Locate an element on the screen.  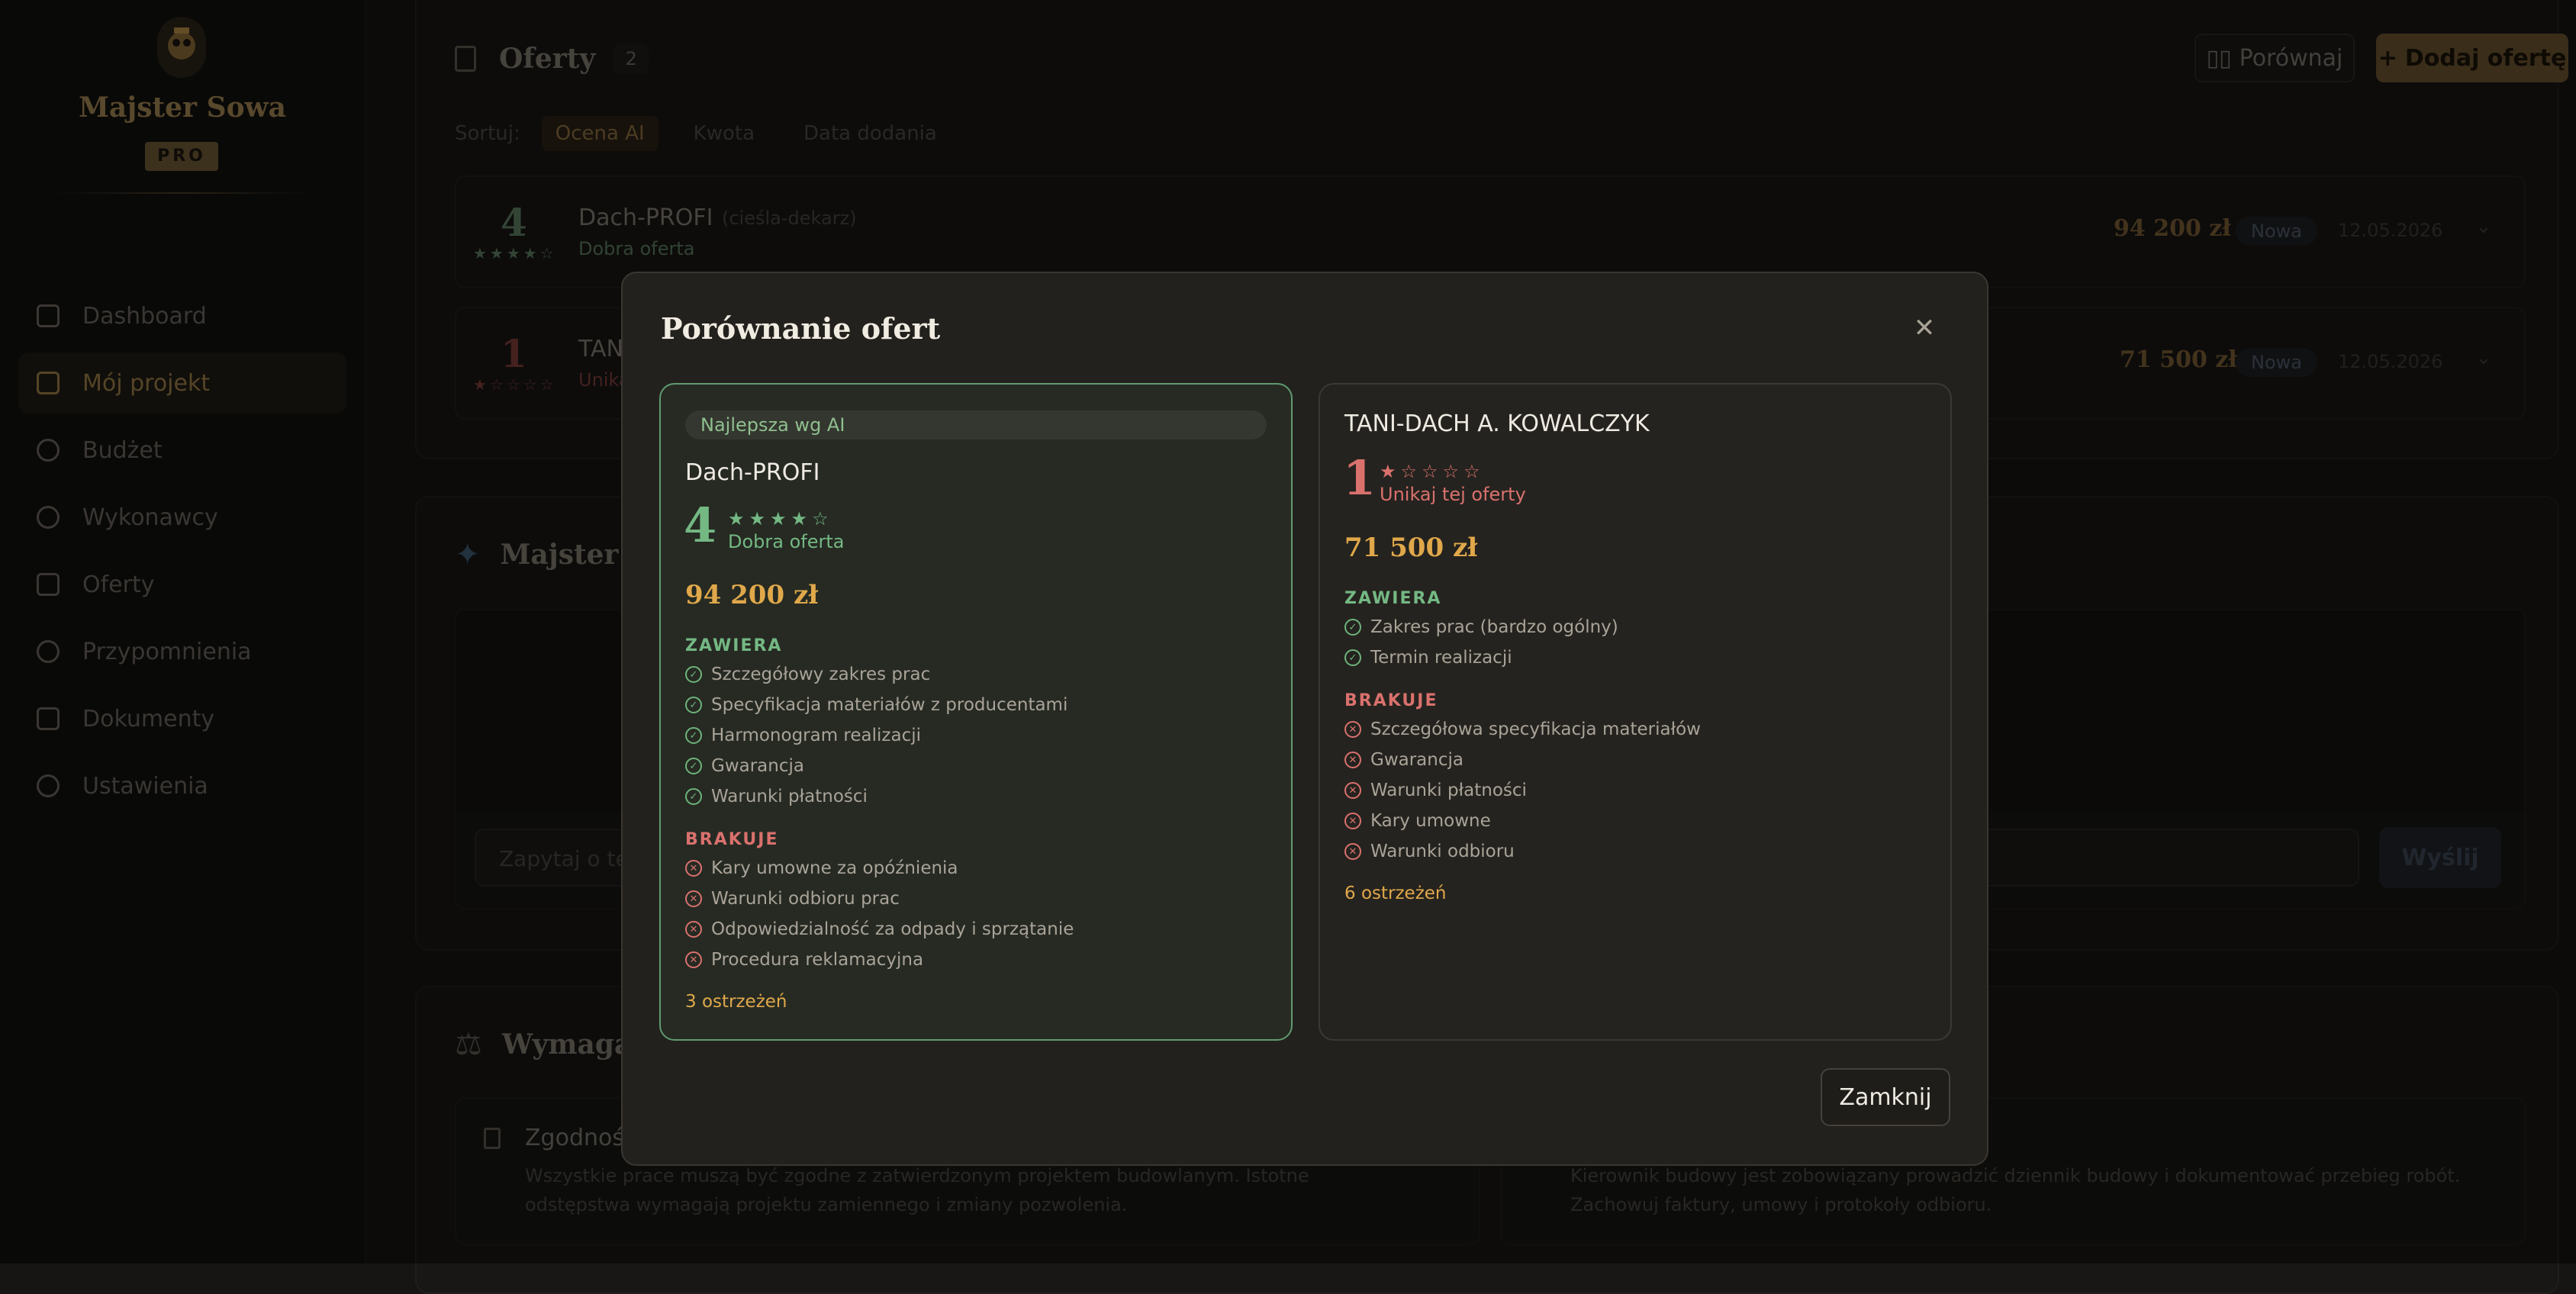
list-item-label: Specyfikacja materiałów z producentami is located at coordinates (889, 705).